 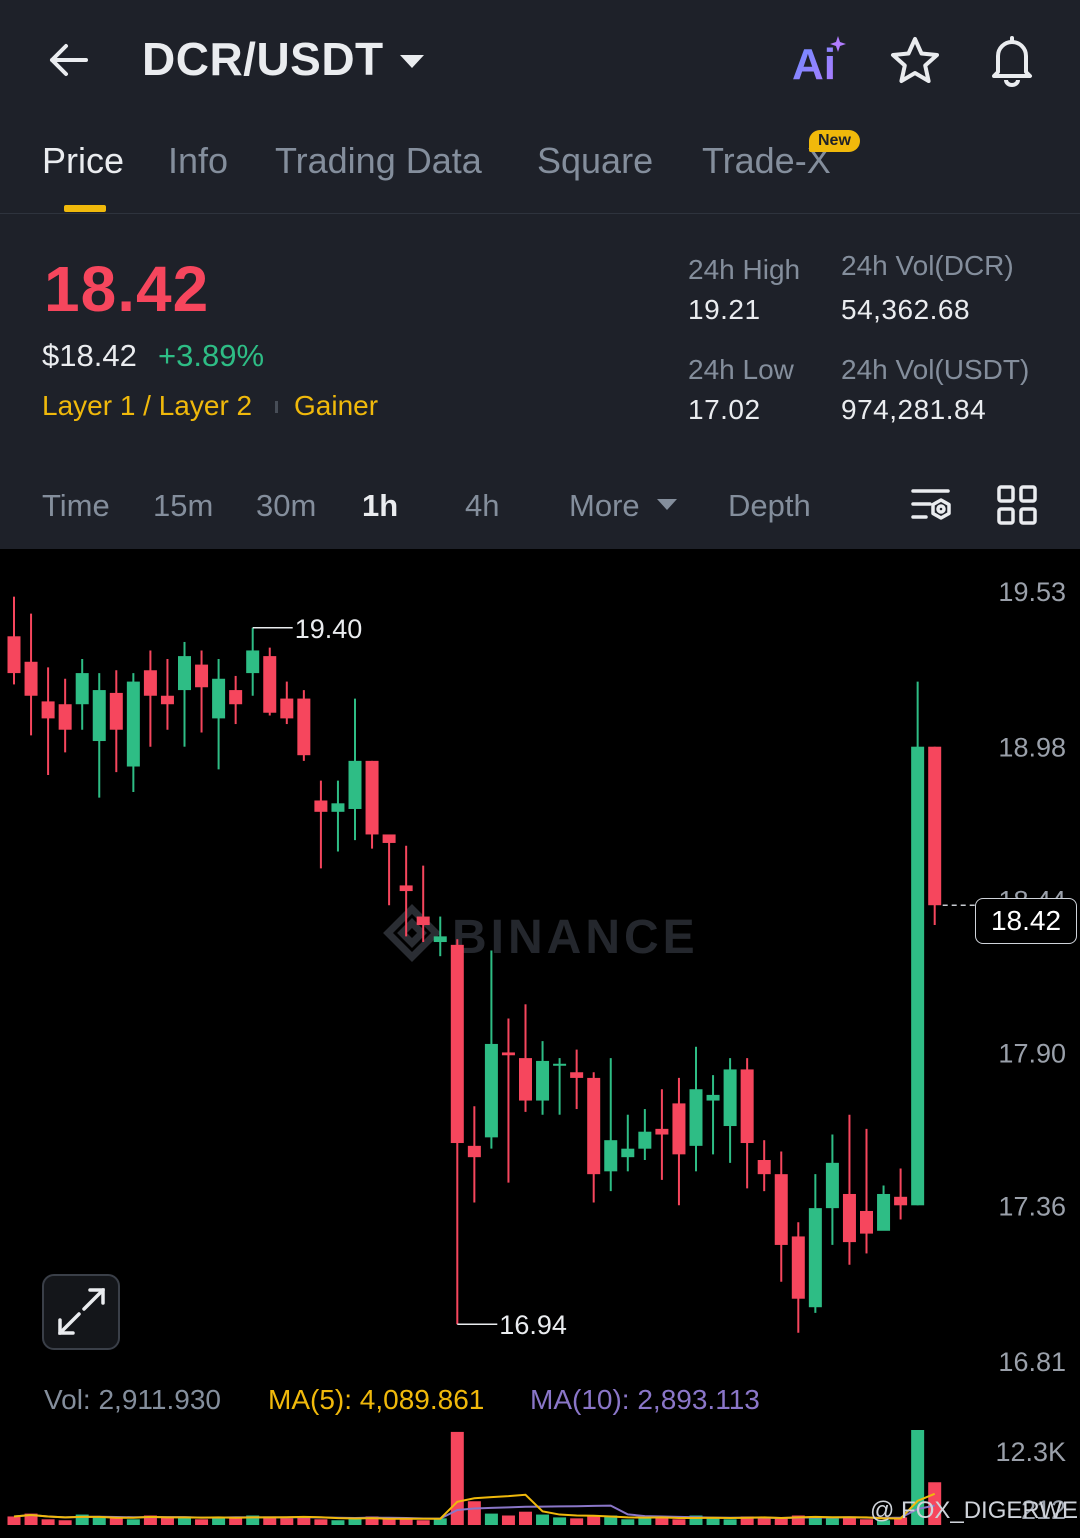 I want to click on low-marker-label: 16.94, so click(x=533, y=1325).